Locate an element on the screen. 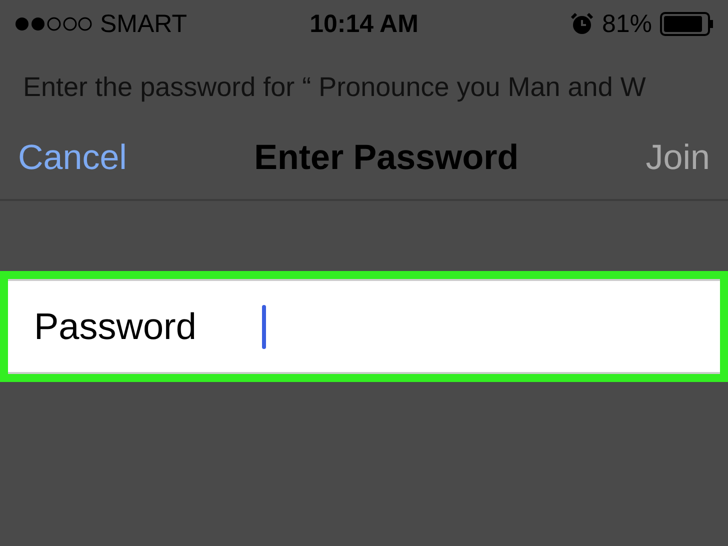 The image size is (728, 546). battery-icon is located at coordinates (687, 24).